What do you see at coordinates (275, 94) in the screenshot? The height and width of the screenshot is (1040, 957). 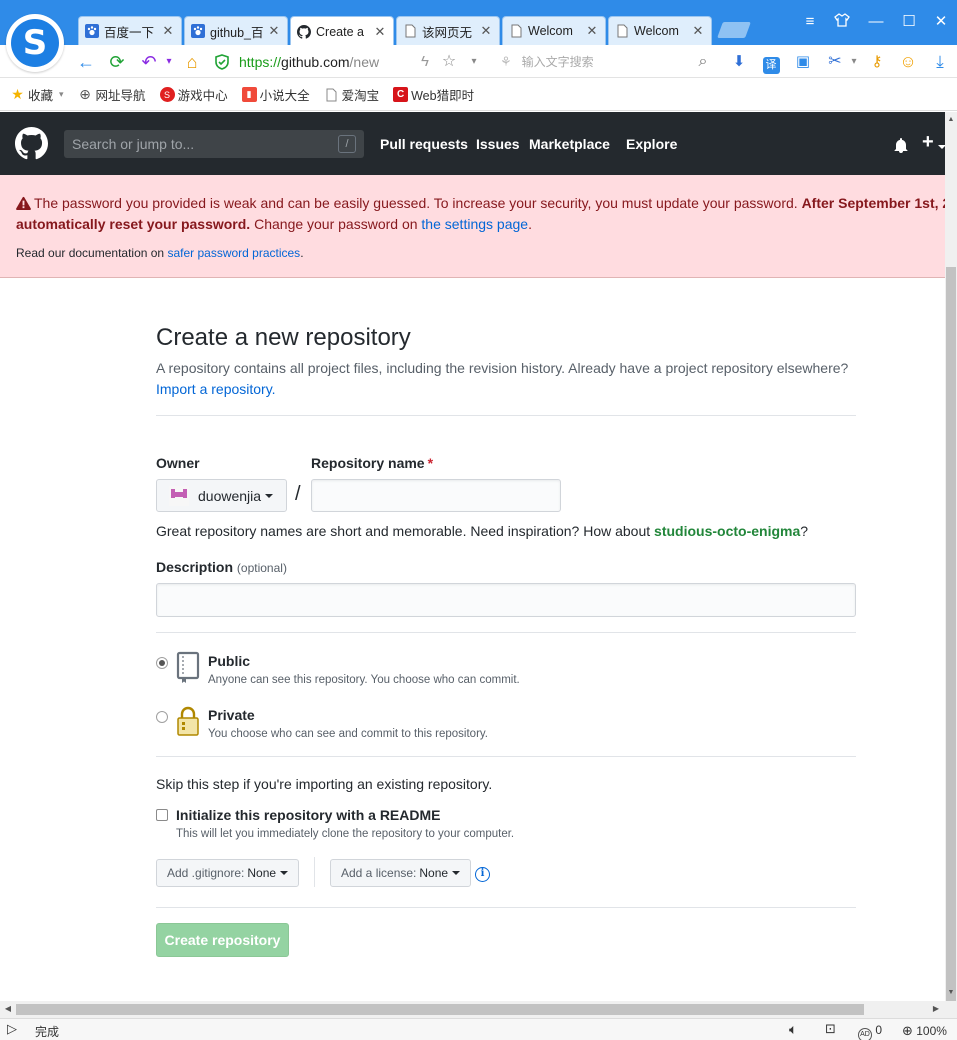 I see `bookmark-novels: ▮ 小说大全` at bounding box center [275, 94].